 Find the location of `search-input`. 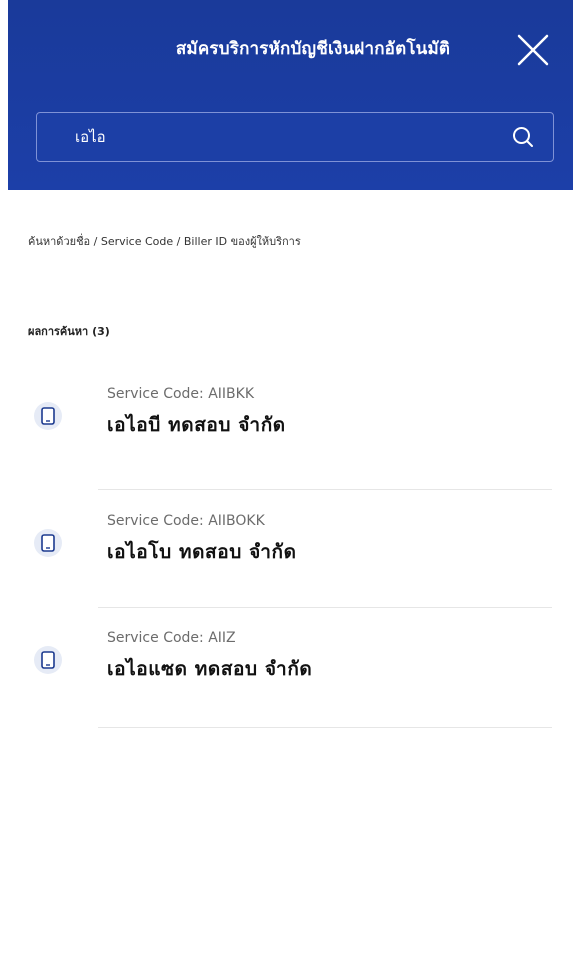

search-input is located at coordinates (280, 137).